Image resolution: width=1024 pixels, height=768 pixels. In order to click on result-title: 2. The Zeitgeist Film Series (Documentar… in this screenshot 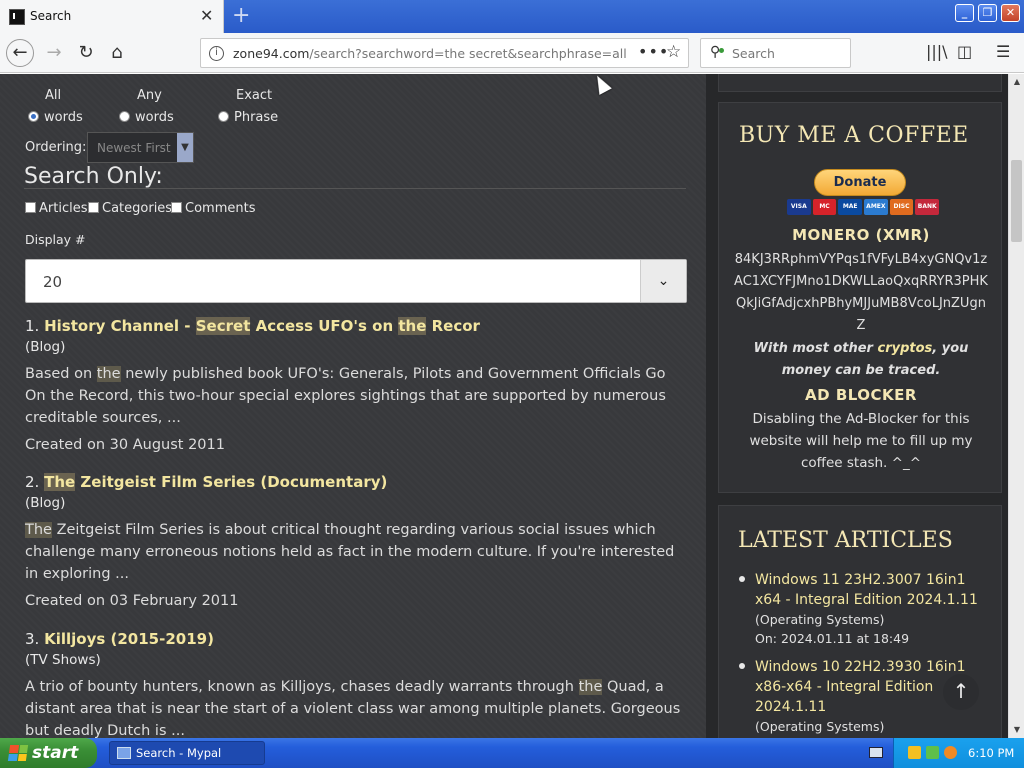, I will do `click(206, 482)`.